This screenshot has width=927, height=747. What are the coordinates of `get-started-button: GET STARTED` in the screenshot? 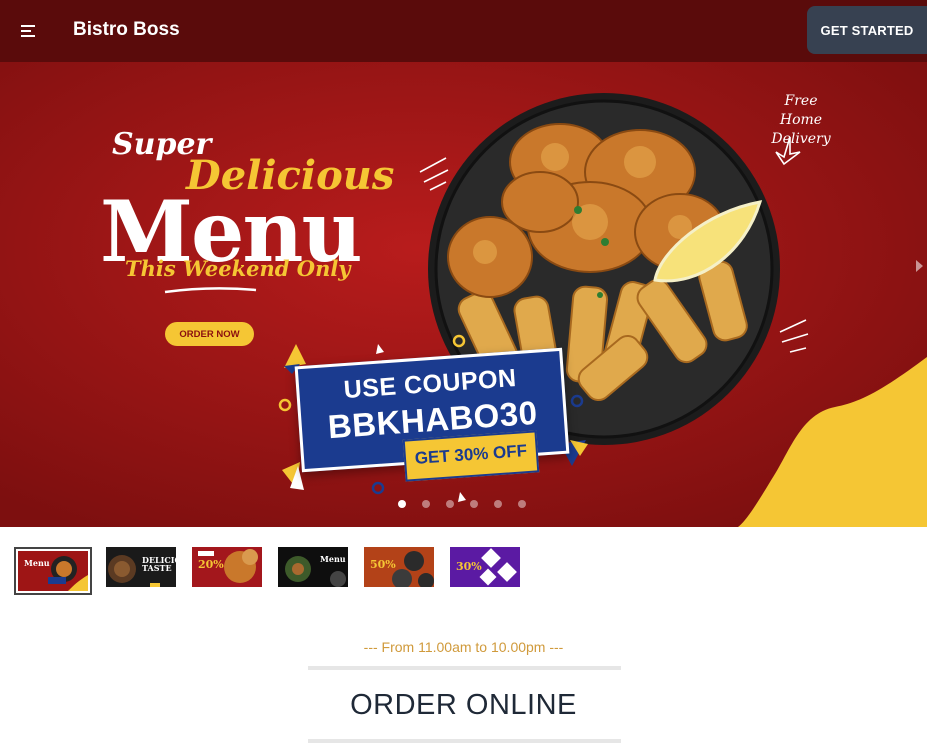 It's located at (867, 30).